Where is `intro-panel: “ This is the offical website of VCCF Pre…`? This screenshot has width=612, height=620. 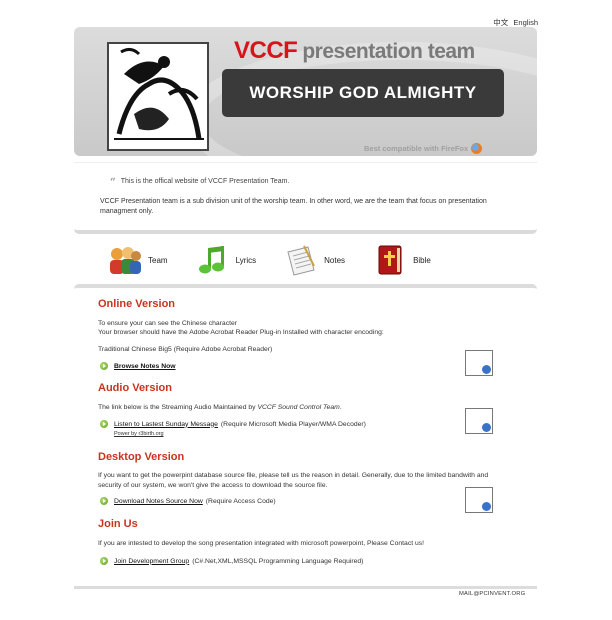
intro-panel: “ This is the offical website of VCCF Pre… is located at coordinates (305, 198).